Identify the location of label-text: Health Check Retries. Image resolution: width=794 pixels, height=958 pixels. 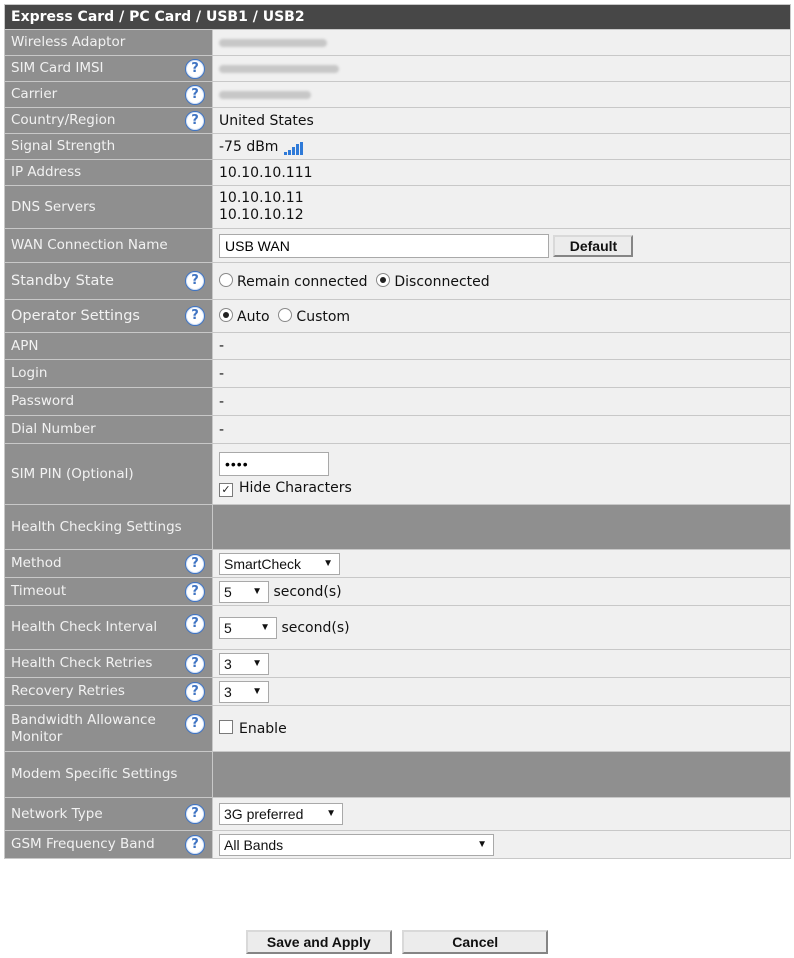
(82, 663).